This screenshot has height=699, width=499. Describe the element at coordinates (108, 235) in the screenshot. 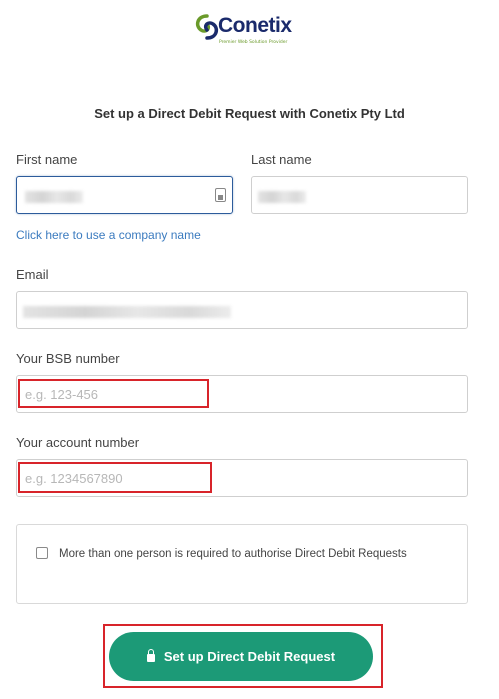

I see `company-name-link: Click here to use a company name` at that location.